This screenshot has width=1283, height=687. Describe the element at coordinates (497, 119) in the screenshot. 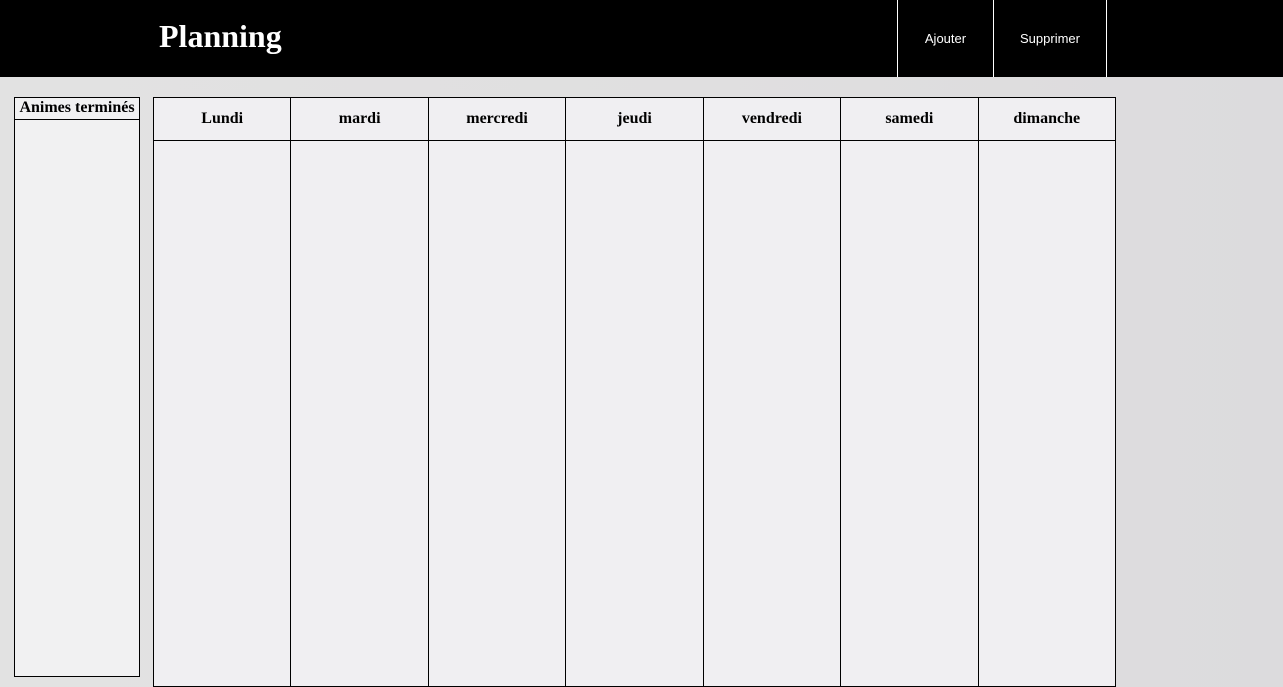

I see `day-header-mercredi: mercredi` at that location.